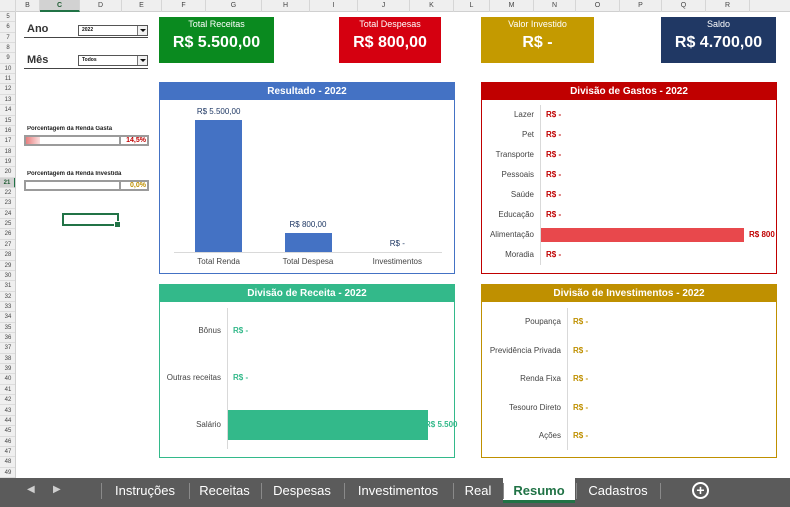 Image resolution: width=790 pixels, height=507 pixels. I want to click on row-header-34: 34, so click(7, 317).